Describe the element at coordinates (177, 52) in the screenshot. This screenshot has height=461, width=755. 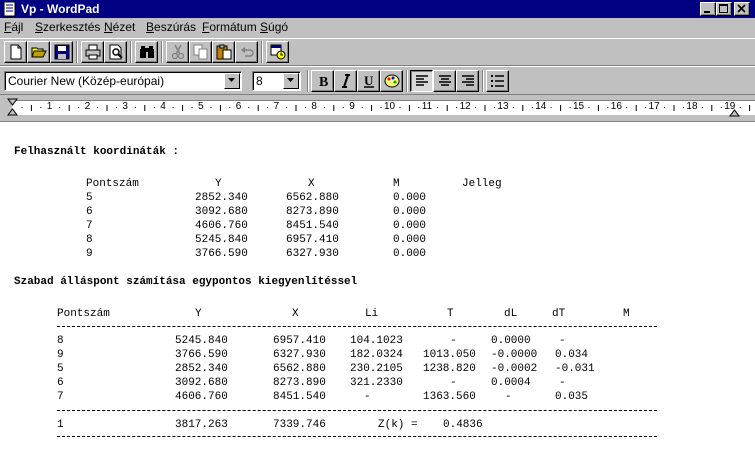
I see `cut-button` at that location.